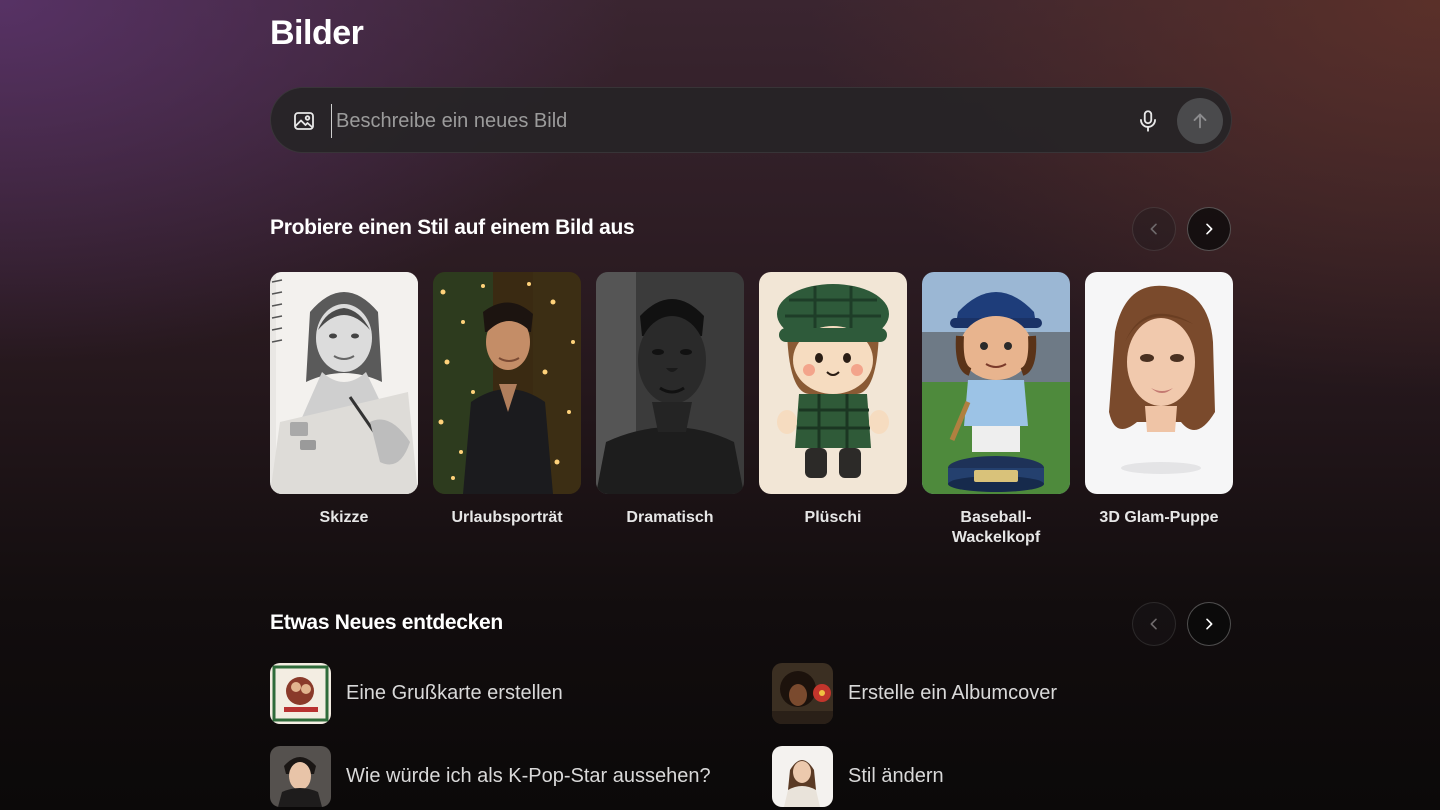 Image resolution: width=1440 pixels, height=810 pixels. Describe the element at coordinates (344, 517) in the screenshot. I see `style-card-label: Skizze` at that location.